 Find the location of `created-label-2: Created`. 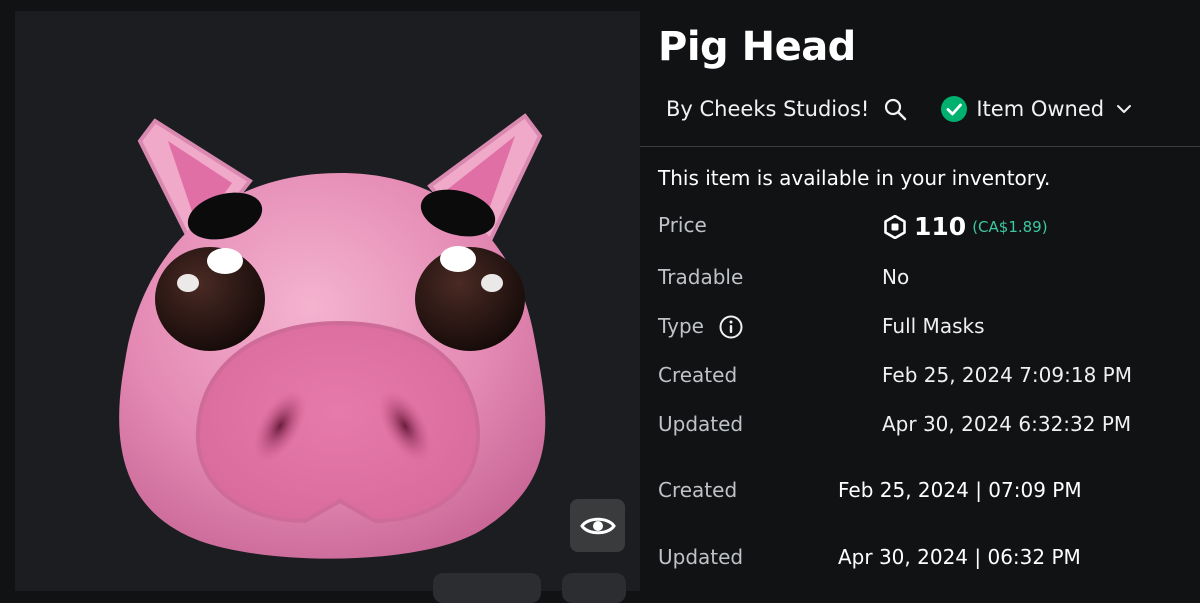

created-label-2: Created is located at coordinates (698, 490).